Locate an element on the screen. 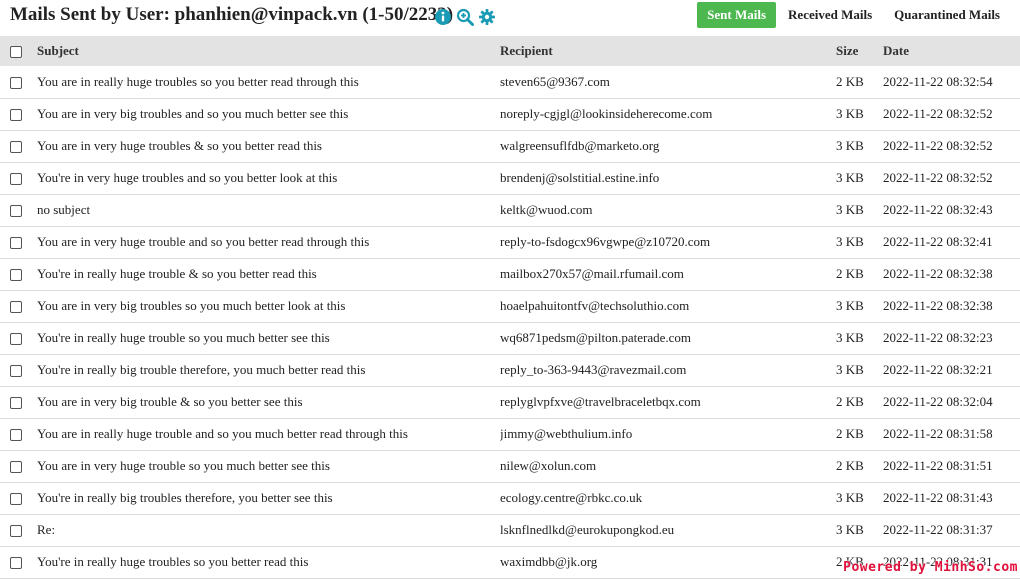 Image resolution: width=1020 pixels, height=579 pixels. date-cell: 2022-11-22 08:31:58 is located at coordinates (938, 433).